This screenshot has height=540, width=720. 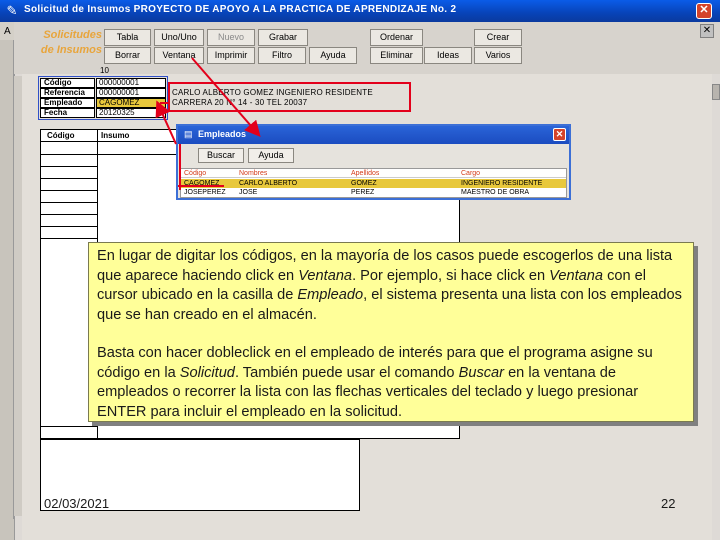 I want to click on row-nombres: CARLO ALBERTO, so click(x=268, y=183).